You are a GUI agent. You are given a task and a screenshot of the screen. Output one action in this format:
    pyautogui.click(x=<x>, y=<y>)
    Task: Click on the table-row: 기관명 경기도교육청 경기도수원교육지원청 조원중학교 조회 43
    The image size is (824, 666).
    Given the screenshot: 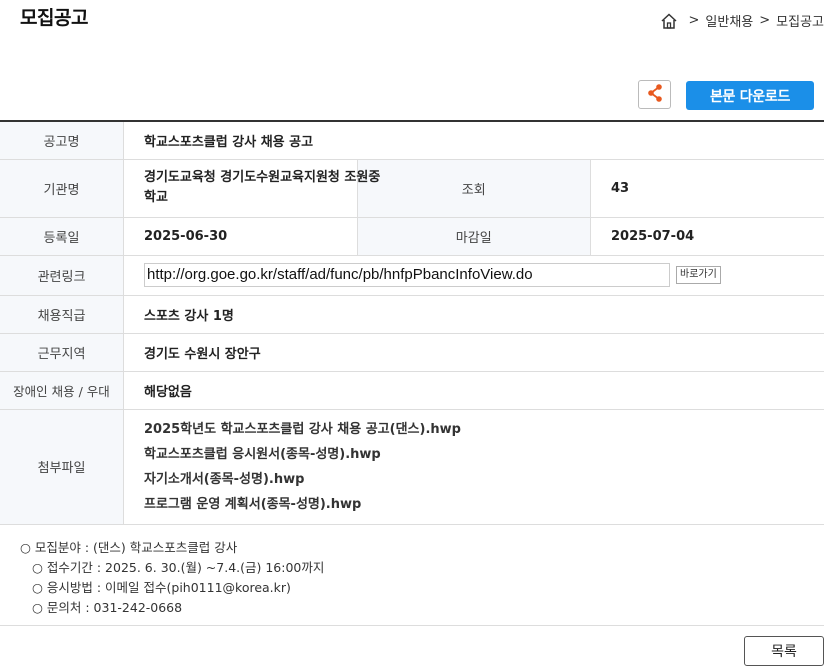 What is the action you would take?
    pyautogui.click(x=412, y=188)
    